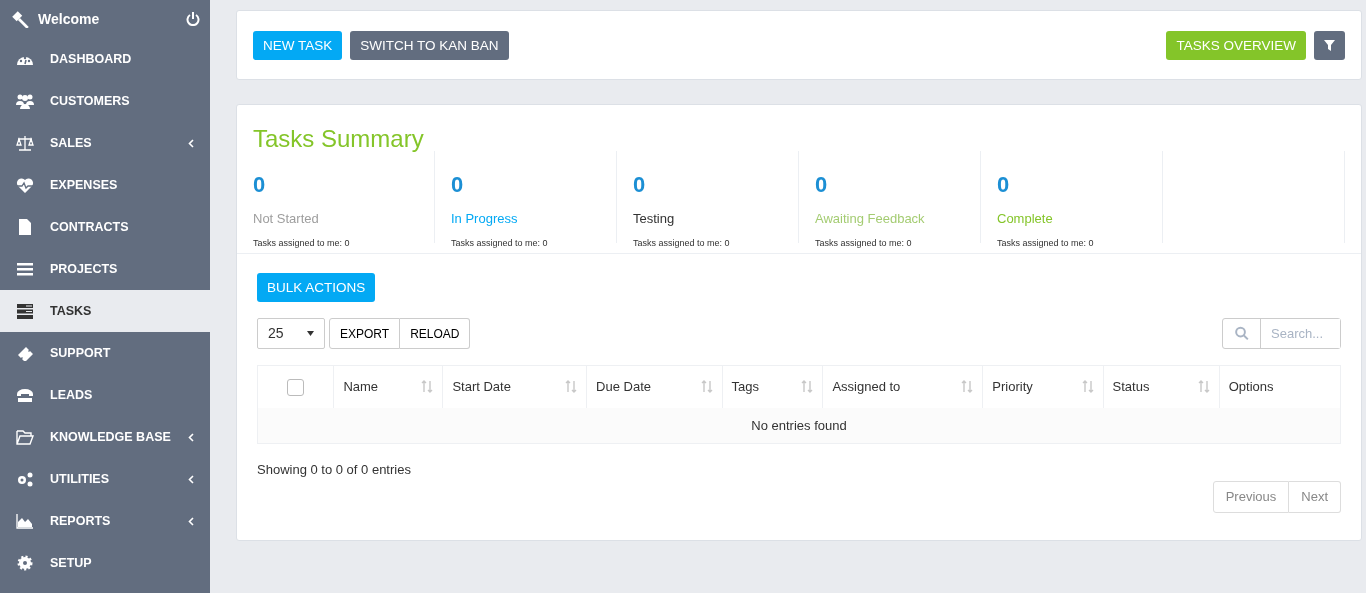 This screenshot has height=593, width=1366. I want to click on column-header: Due Date, so click(654, 386).